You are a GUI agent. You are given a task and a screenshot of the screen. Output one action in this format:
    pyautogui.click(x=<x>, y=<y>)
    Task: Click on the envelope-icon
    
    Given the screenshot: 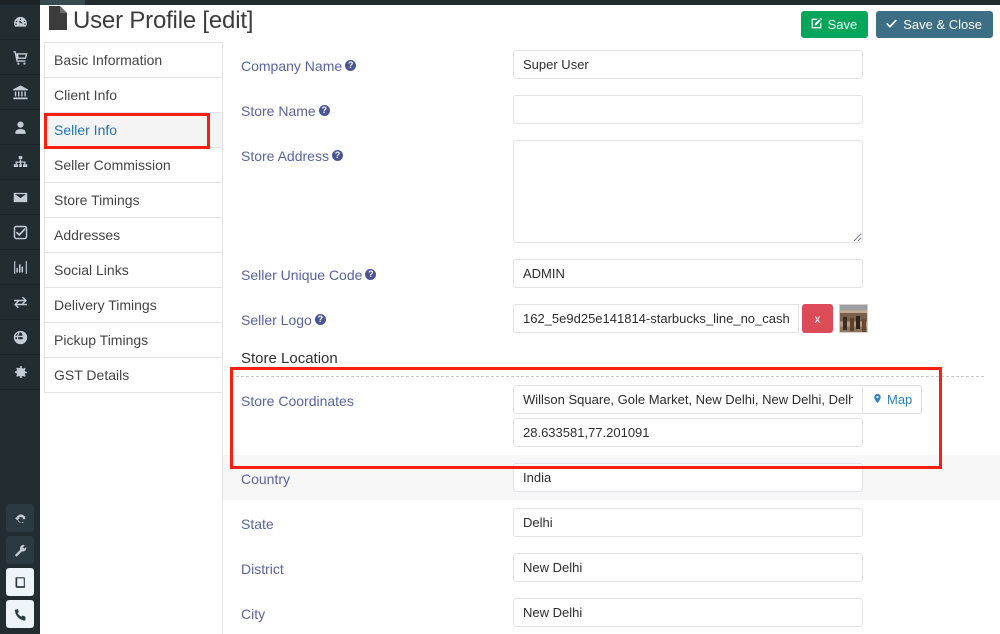 What is the action you would take?
    pyautogui.click(x=20, y=197)
    